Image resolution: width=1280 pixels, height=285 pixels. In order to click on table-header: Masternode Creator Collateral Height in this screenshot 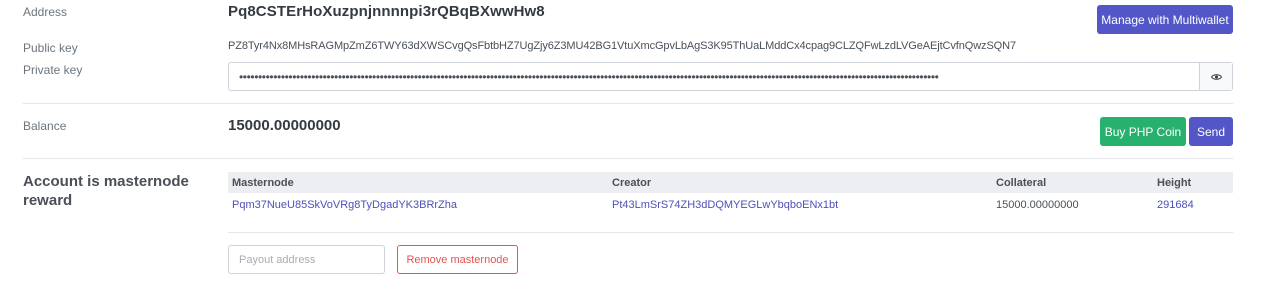, I will do `click(730, 182)`.